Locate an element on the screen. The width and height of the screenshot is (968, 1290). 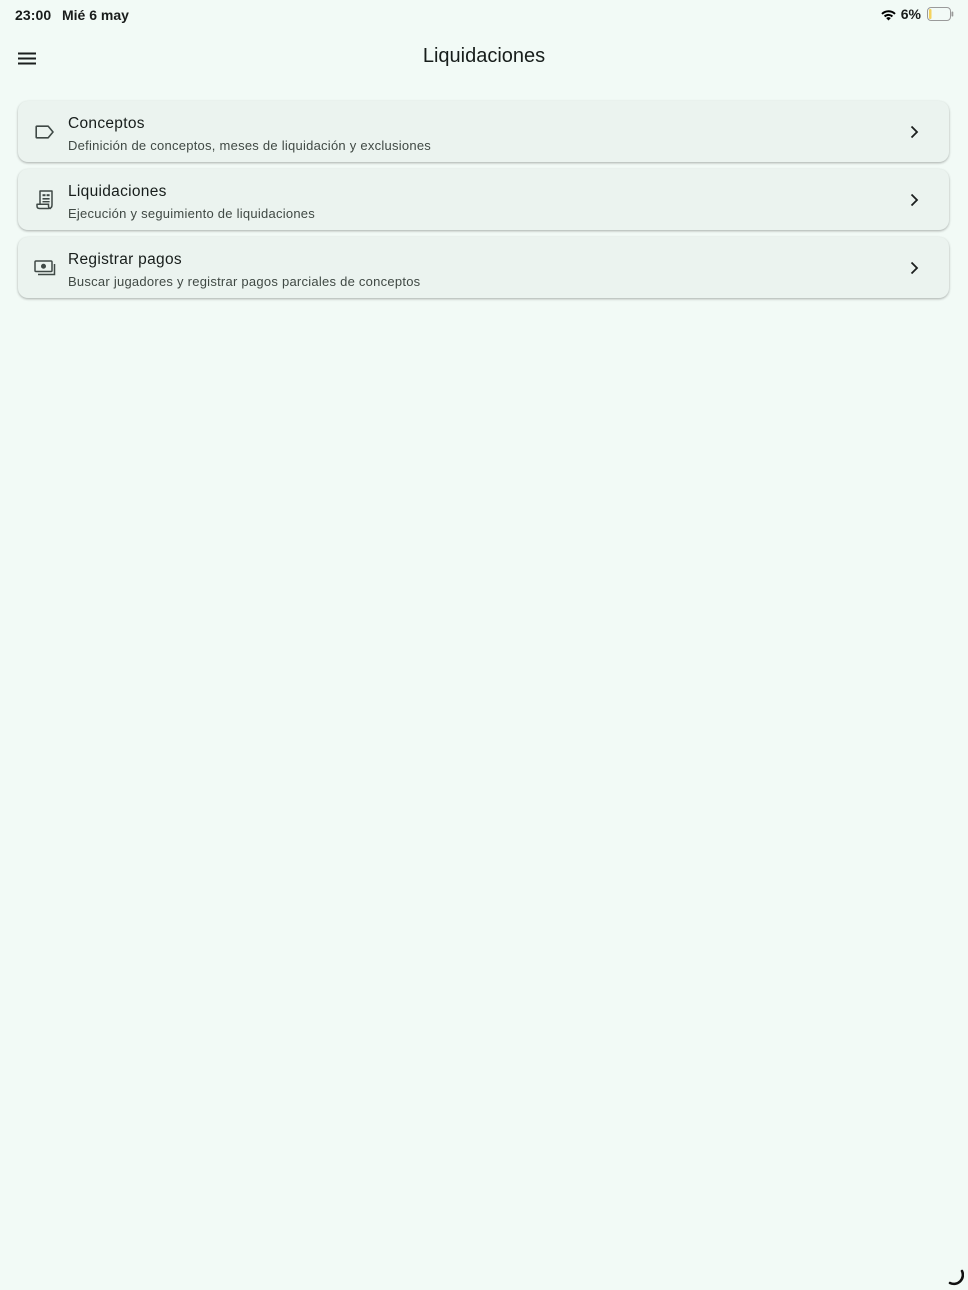
status-bar: 23:00 Mié 6 may 6% is located at coordinates (484, 15).